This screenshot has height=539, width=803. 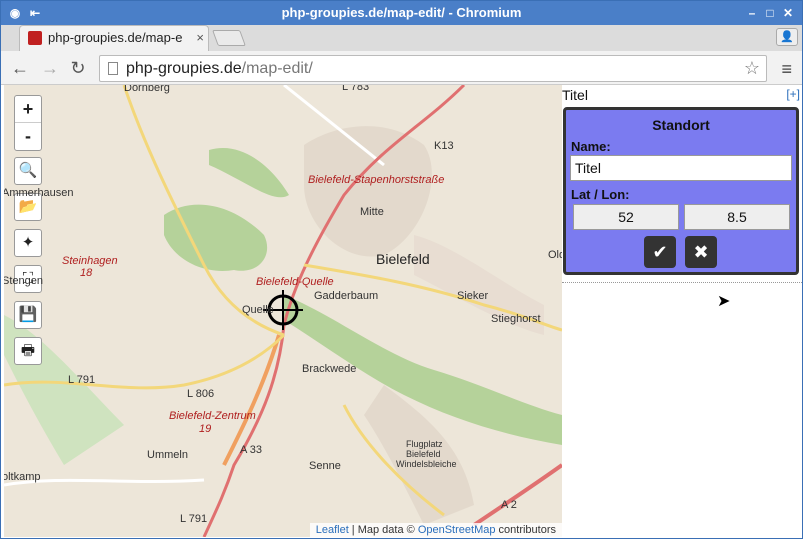 What do you see at coordinates (591, 146) in the screenshot?
I see `name-label: Name:` at bounding box center [591, 146].